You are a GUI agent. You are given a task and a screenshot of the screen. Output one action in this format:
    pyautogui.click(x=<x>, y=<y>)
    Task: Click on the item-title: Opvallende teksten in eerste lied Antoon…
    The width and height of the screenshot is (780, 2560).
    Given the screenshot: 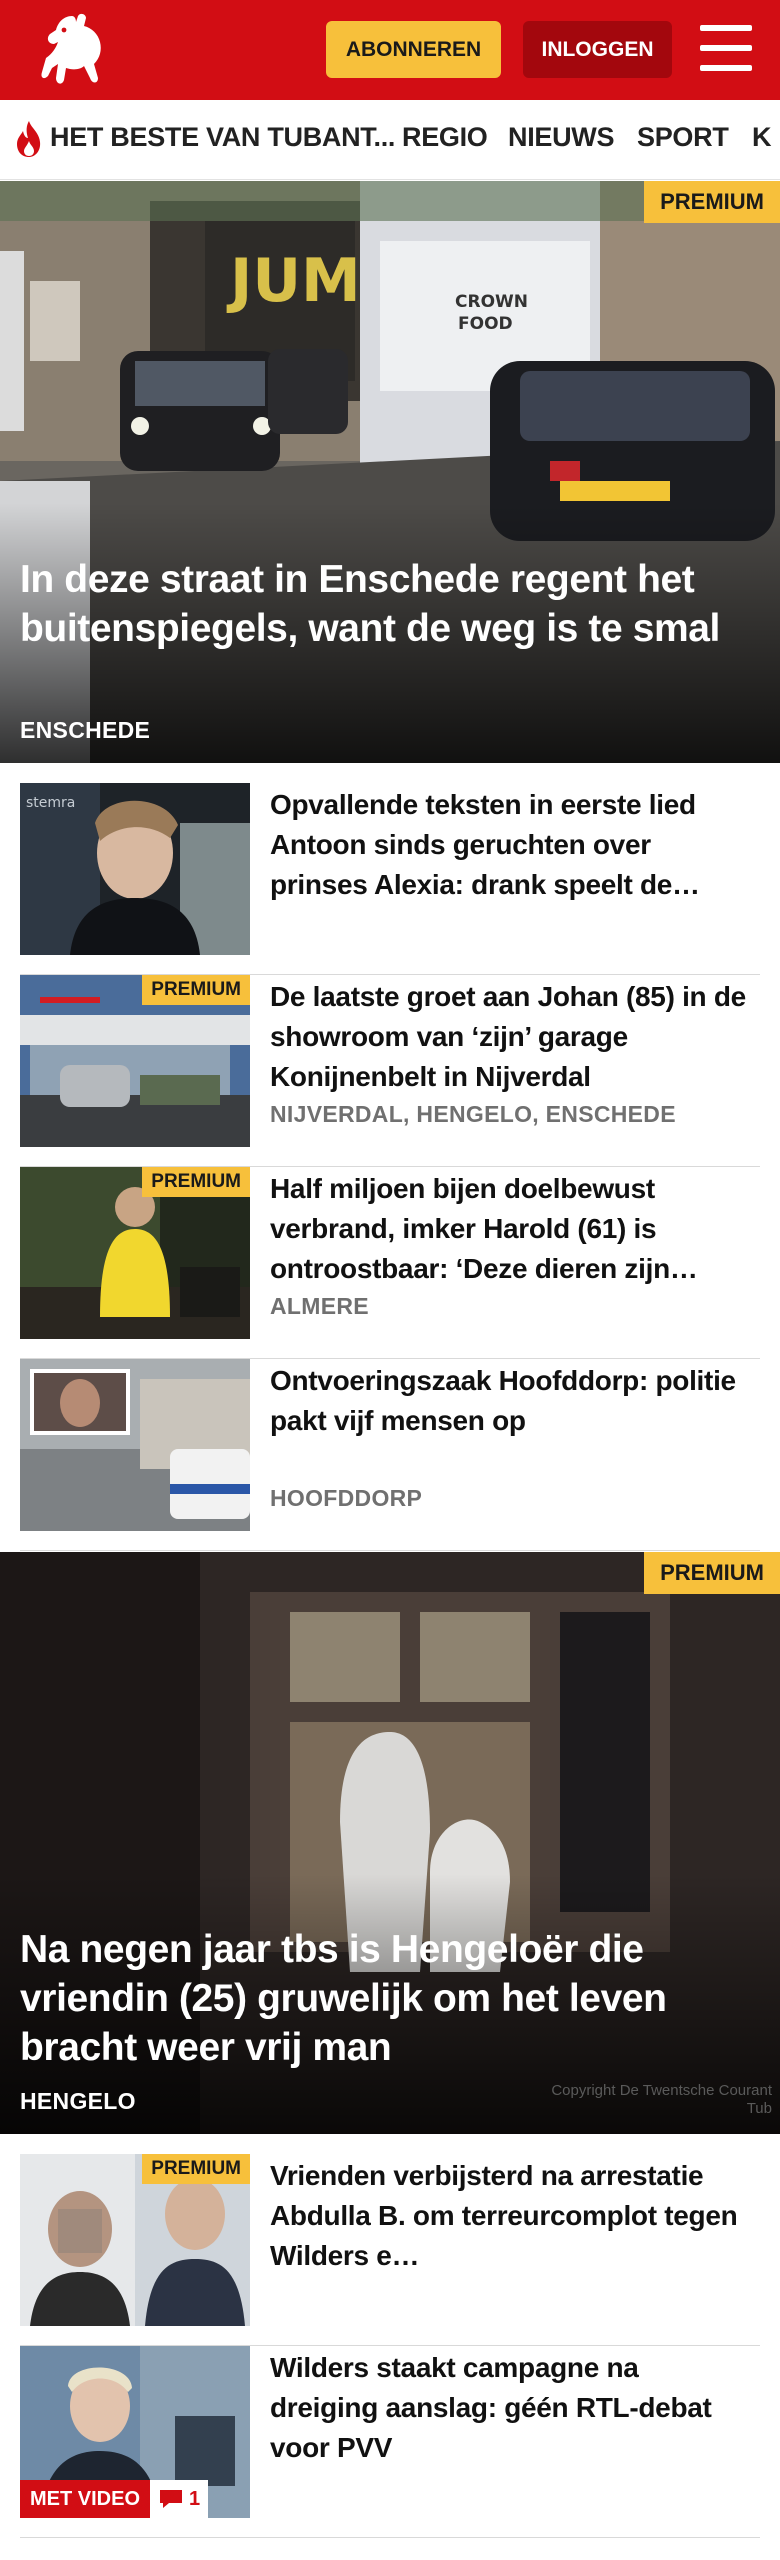 What is the action you would take?
    pyautogui.click(x=510, y=845)
    